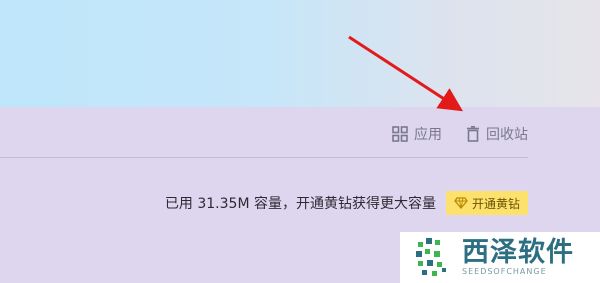 The image size is (600, 283). I want to click on watermark-subtitle: SEEDSOFCHANGE, so click(504, 271).